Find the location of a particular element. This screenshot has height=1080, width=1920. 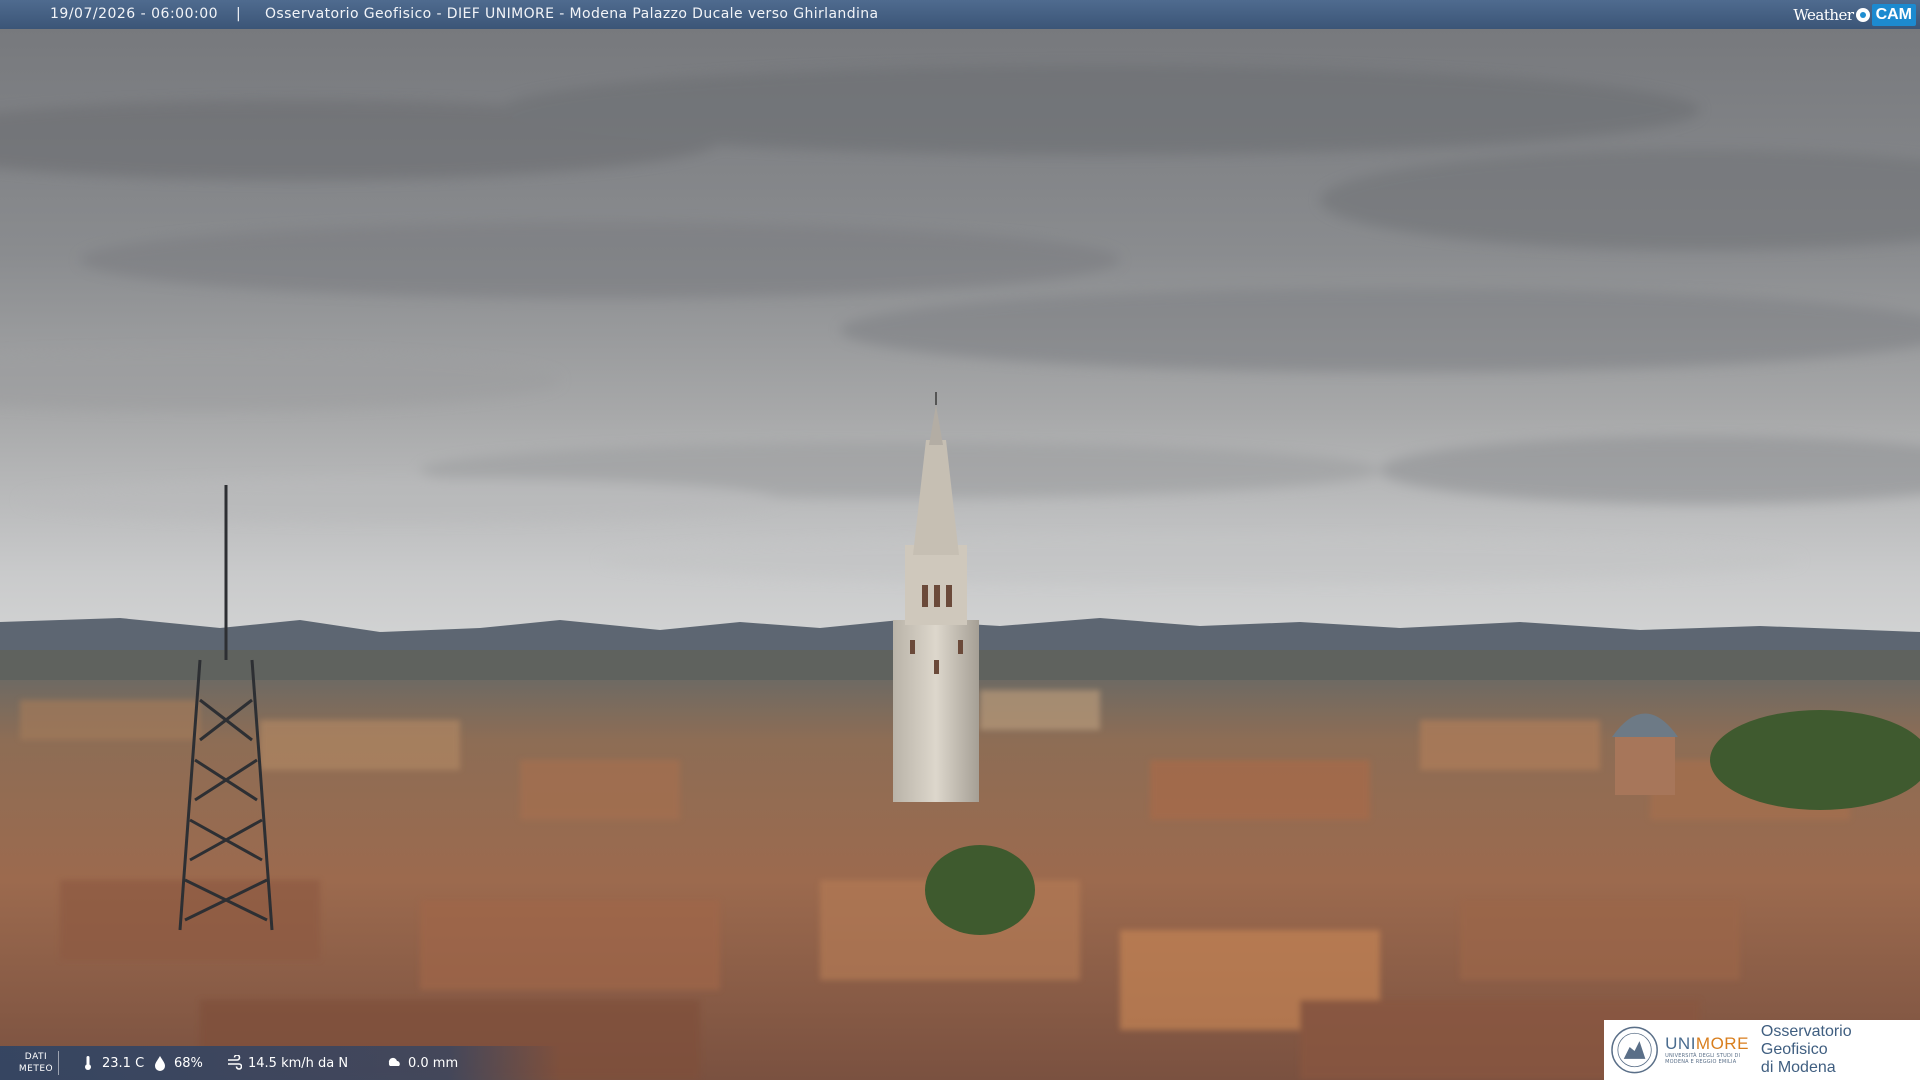

rain-icon is located at coordinates (394, 1061).